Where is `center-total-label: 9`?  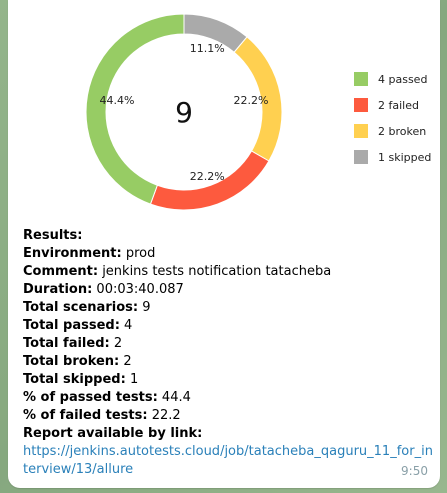
center-total-label: 9 is located at coordinates (184, 112).